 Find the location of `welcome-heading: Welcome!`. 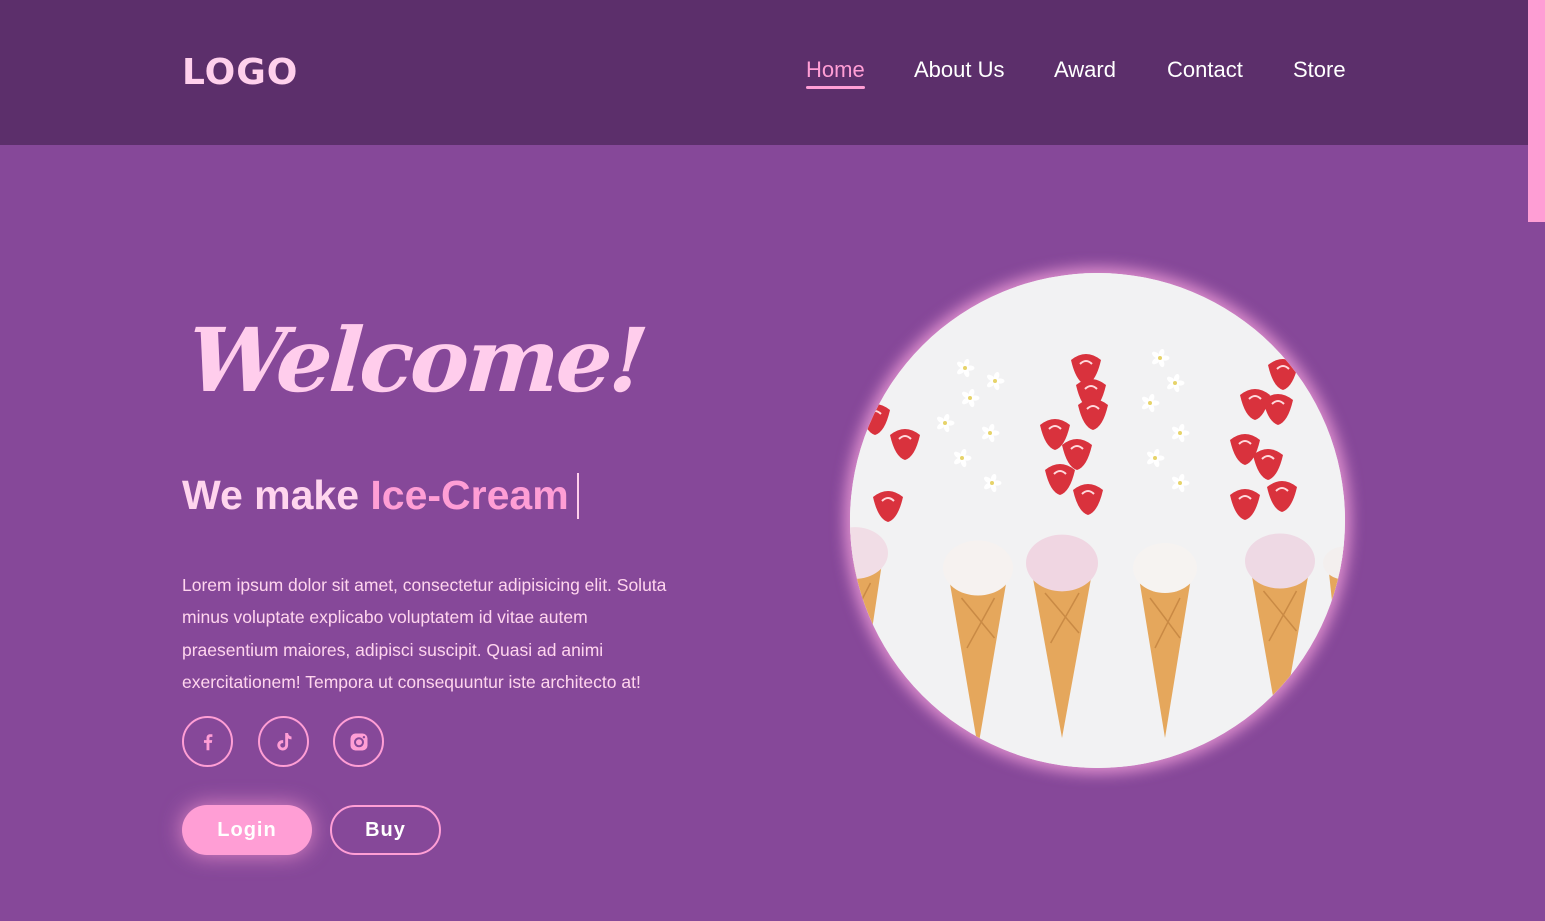

welcome-heading: Welcome! is located at coordinates (416, 360).